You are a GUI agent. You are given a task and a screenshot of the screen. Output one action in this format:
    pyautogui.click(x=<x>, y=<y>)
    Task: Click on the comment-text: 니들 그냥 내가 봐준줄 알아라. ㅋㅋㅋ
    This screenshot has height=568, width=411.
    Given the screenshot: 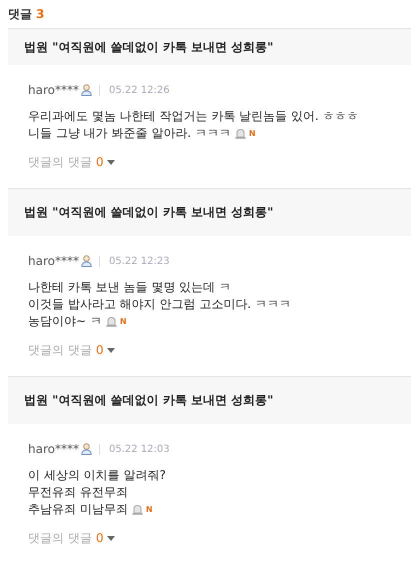 What is the action you would take?
    pyautogui.click(x=129, y=133)
    